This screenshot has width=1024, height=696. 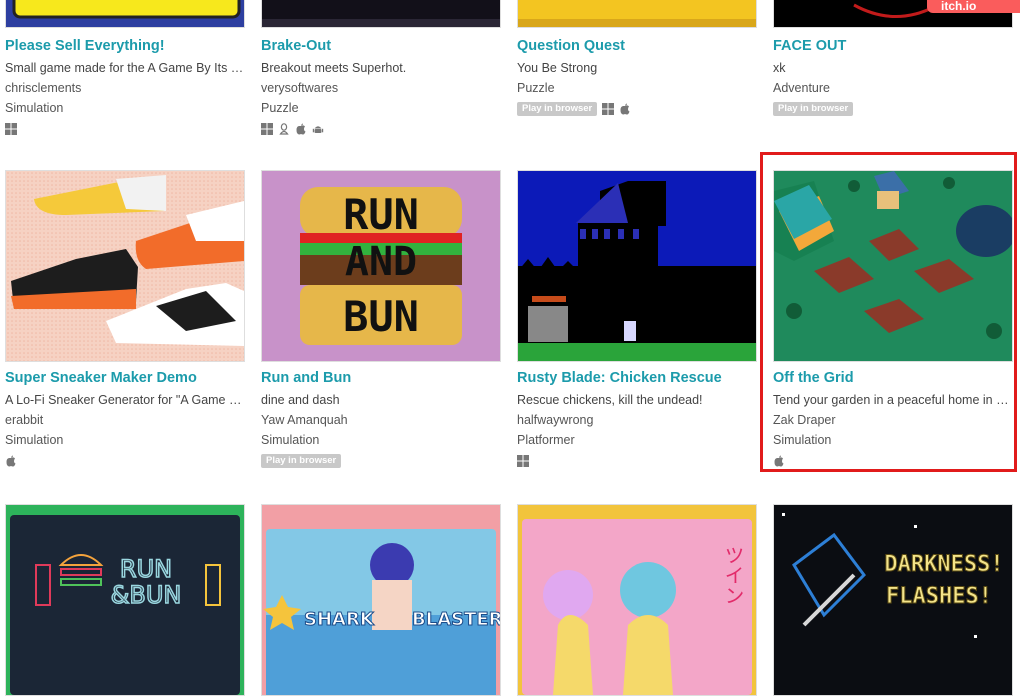 I want to click on thumbnail-darkness-flashes: DARKNESS! FLASHES!, so click(x=893, y=600).